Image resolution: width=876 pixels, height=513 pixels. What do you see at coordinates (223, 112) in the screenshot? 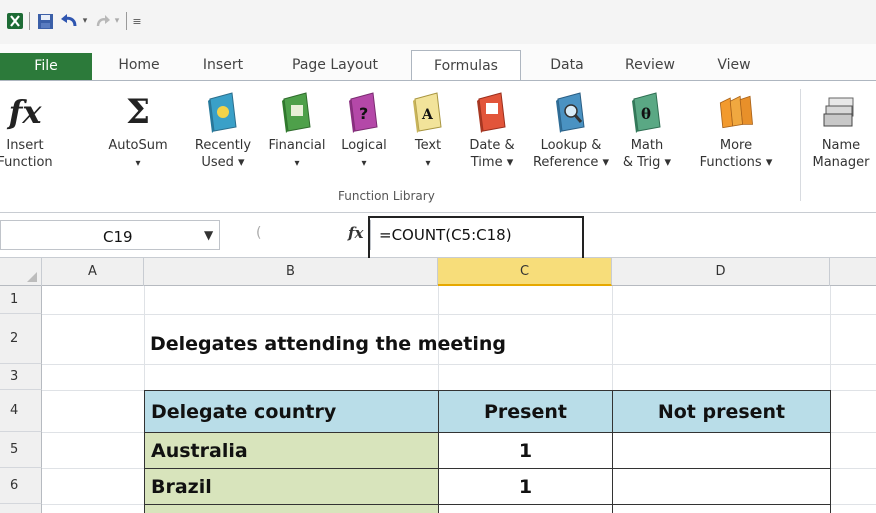
I see `book-star-icon` at bounding box center [223, 112].